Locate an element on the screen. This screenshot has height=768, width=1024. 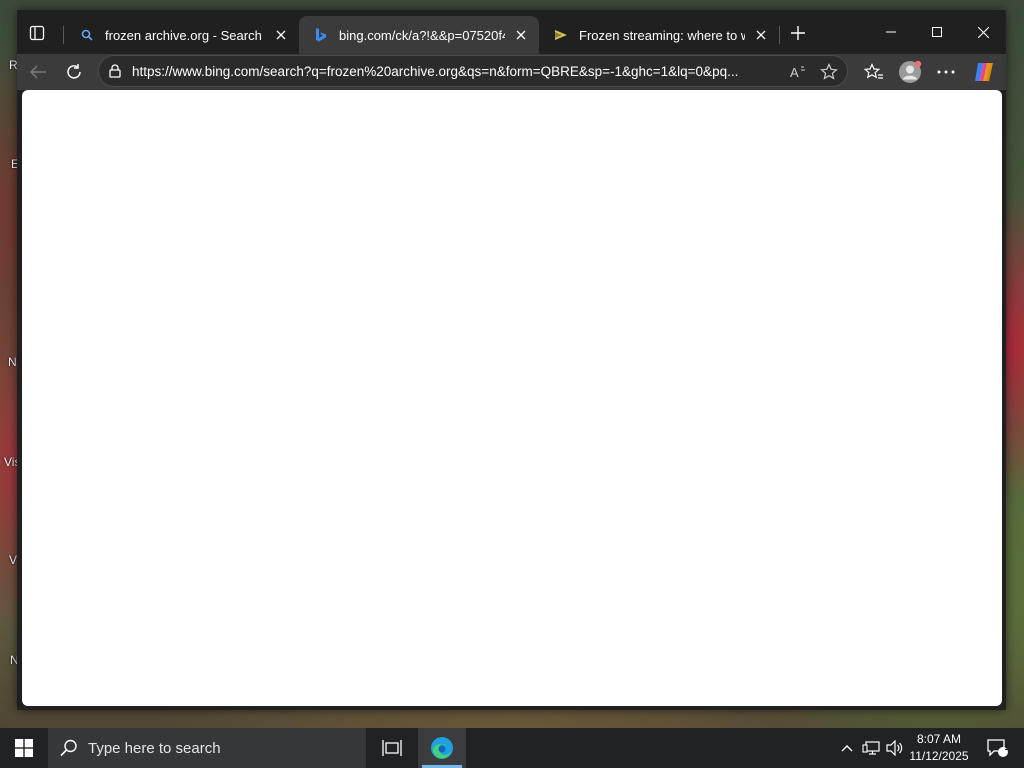
new-tab-button is located at coordinates (798, 33).